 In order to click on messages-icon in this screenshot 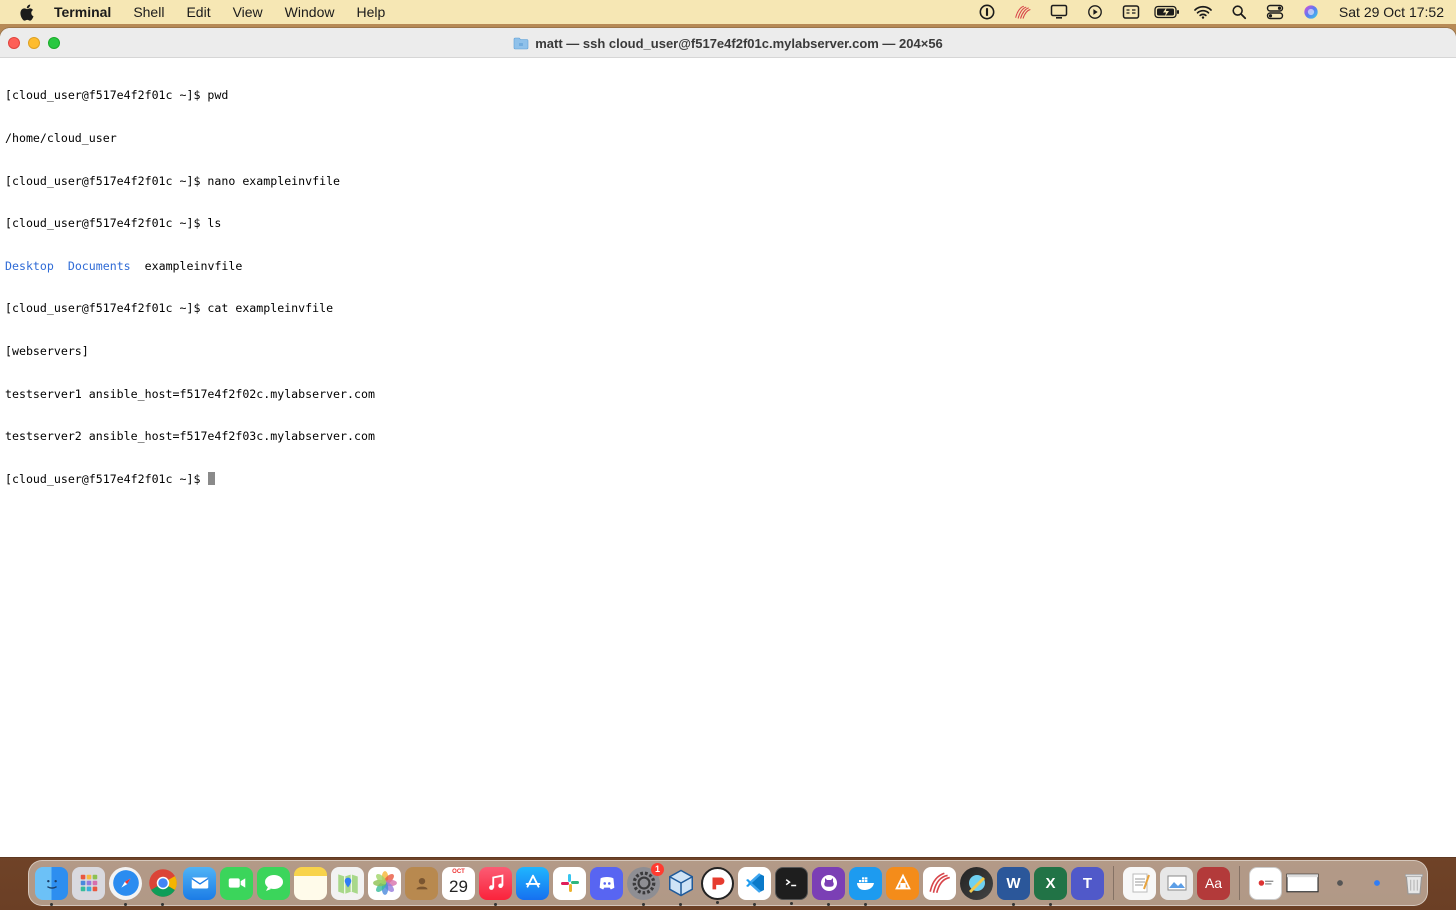, I will do `click(273, 883)`.